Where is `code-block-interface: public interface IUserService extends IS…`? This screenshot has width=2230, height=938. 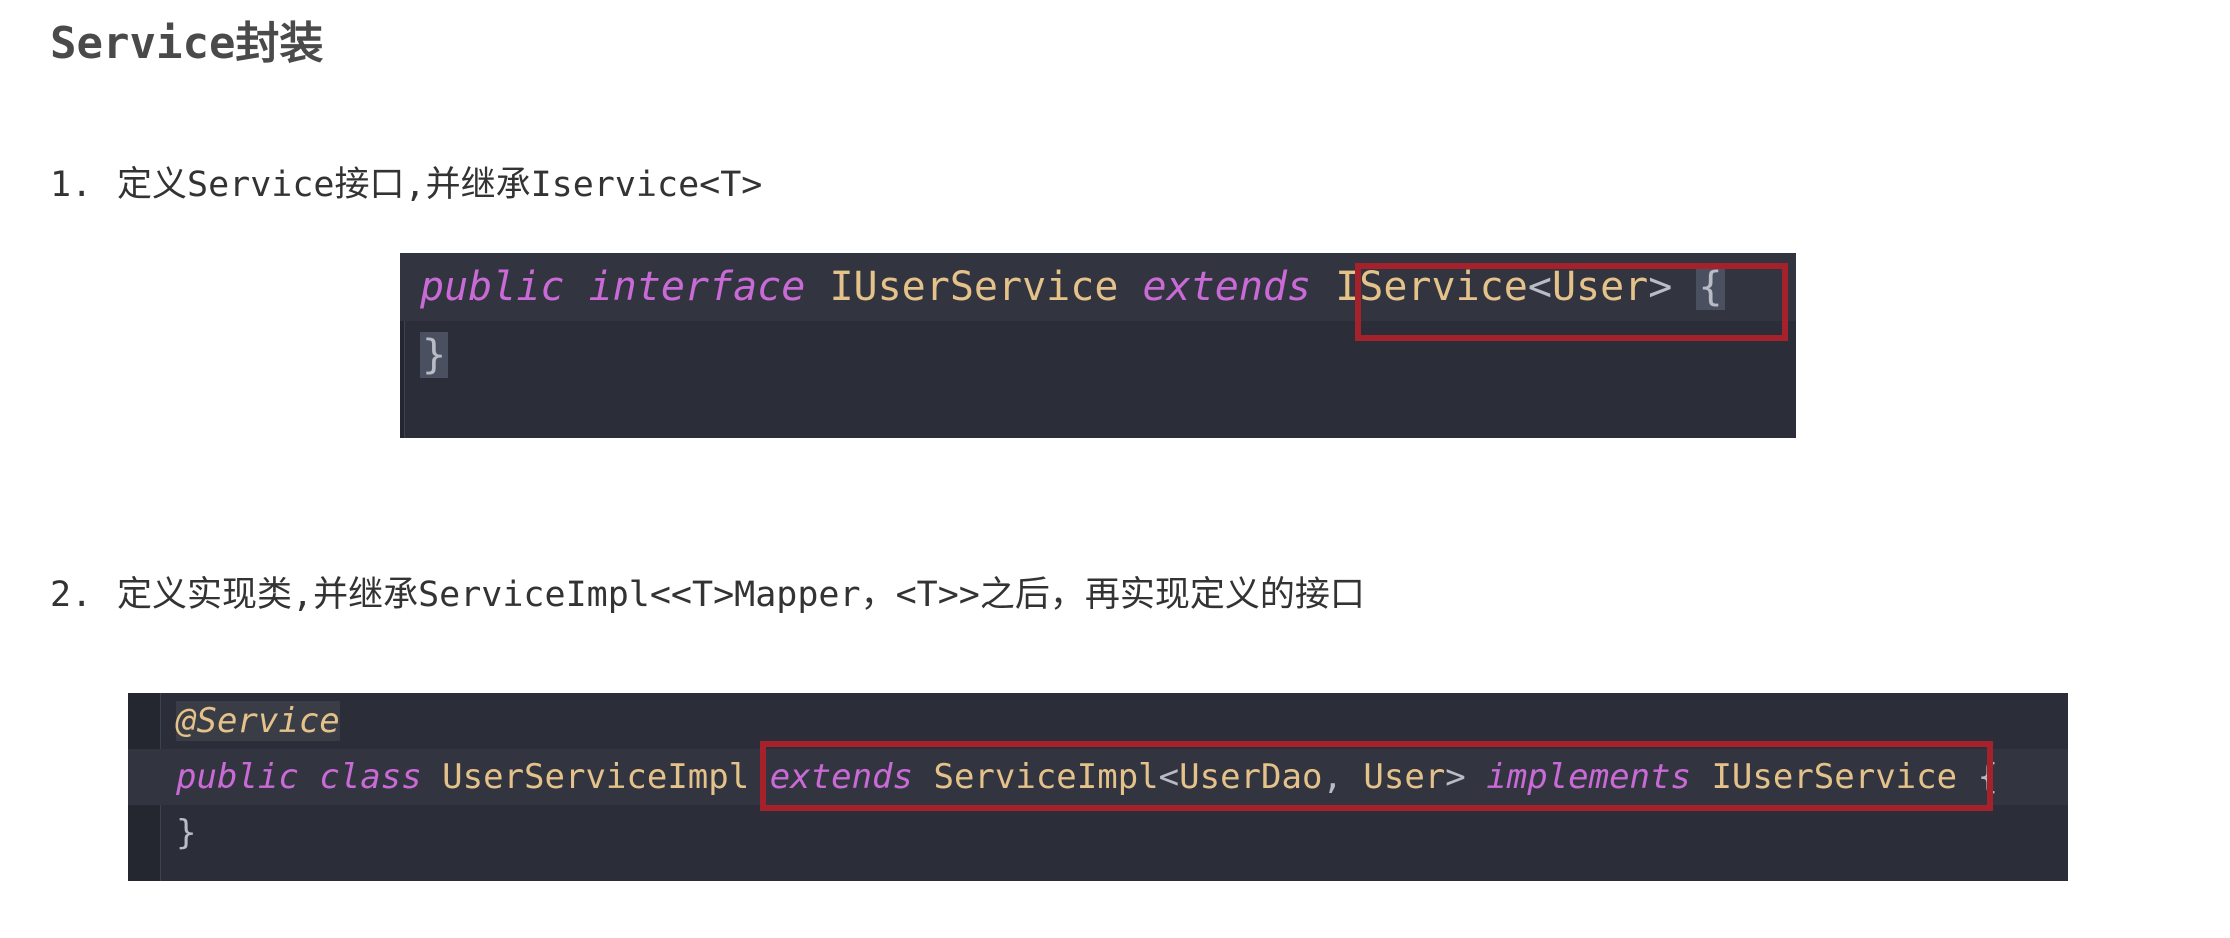 code-block-interface: public interface IUserService extends IS… is located at coordinates (1098, 345).